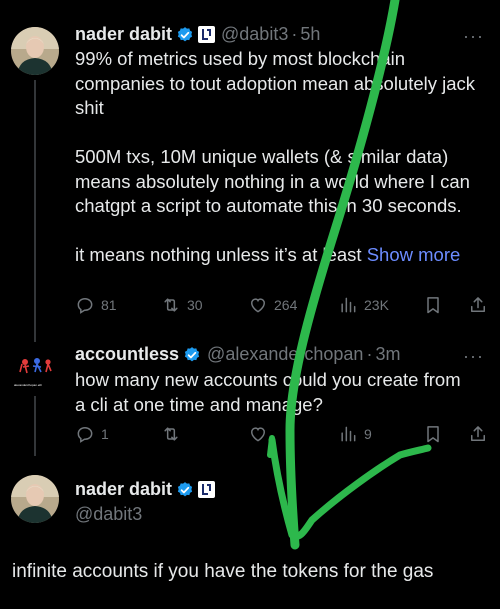 The image size is (500, 609). I want to click on timestamp: 5h, so click(310, 34).